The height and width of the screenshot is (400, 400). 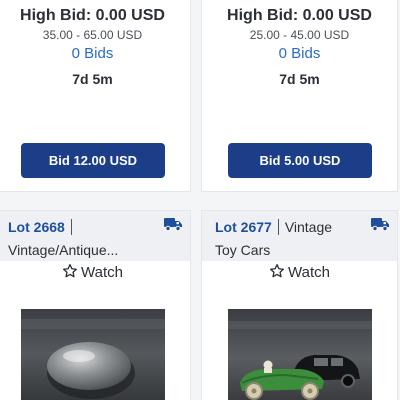 I want to click on bid-button: Bid 12.00 USD, so click(x=93, y=160).